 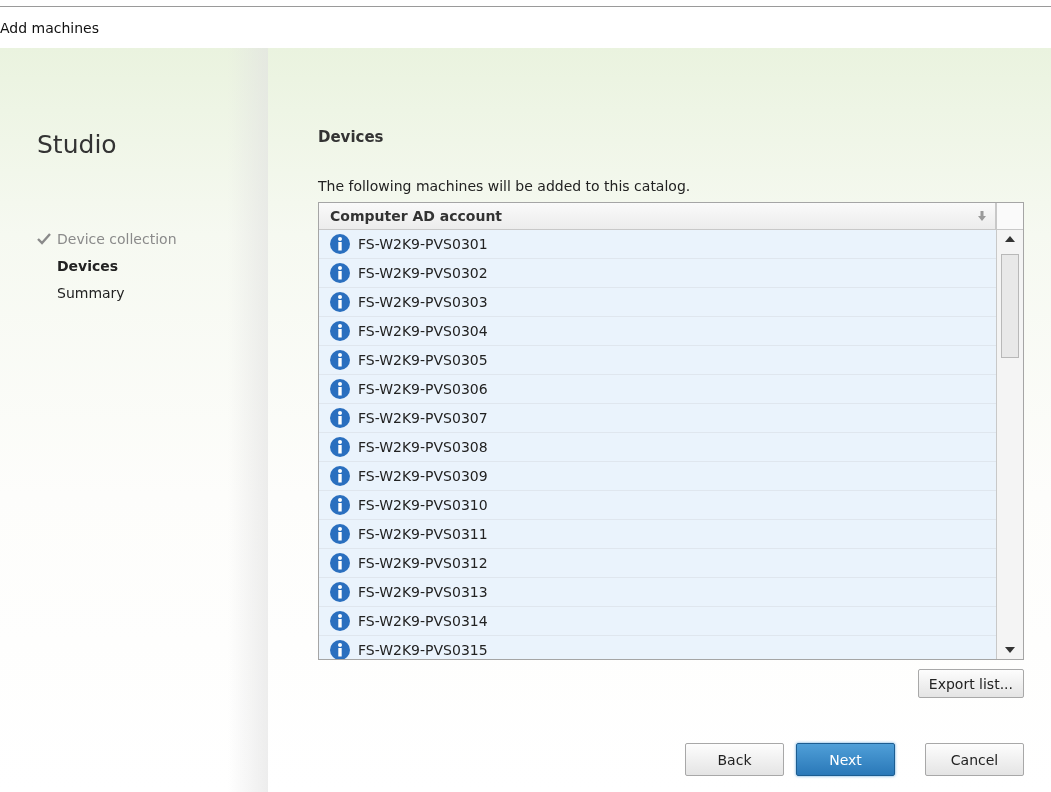 I want to click on table-row: FS-W2K9-PVS0310, so click(x=657, y=505).